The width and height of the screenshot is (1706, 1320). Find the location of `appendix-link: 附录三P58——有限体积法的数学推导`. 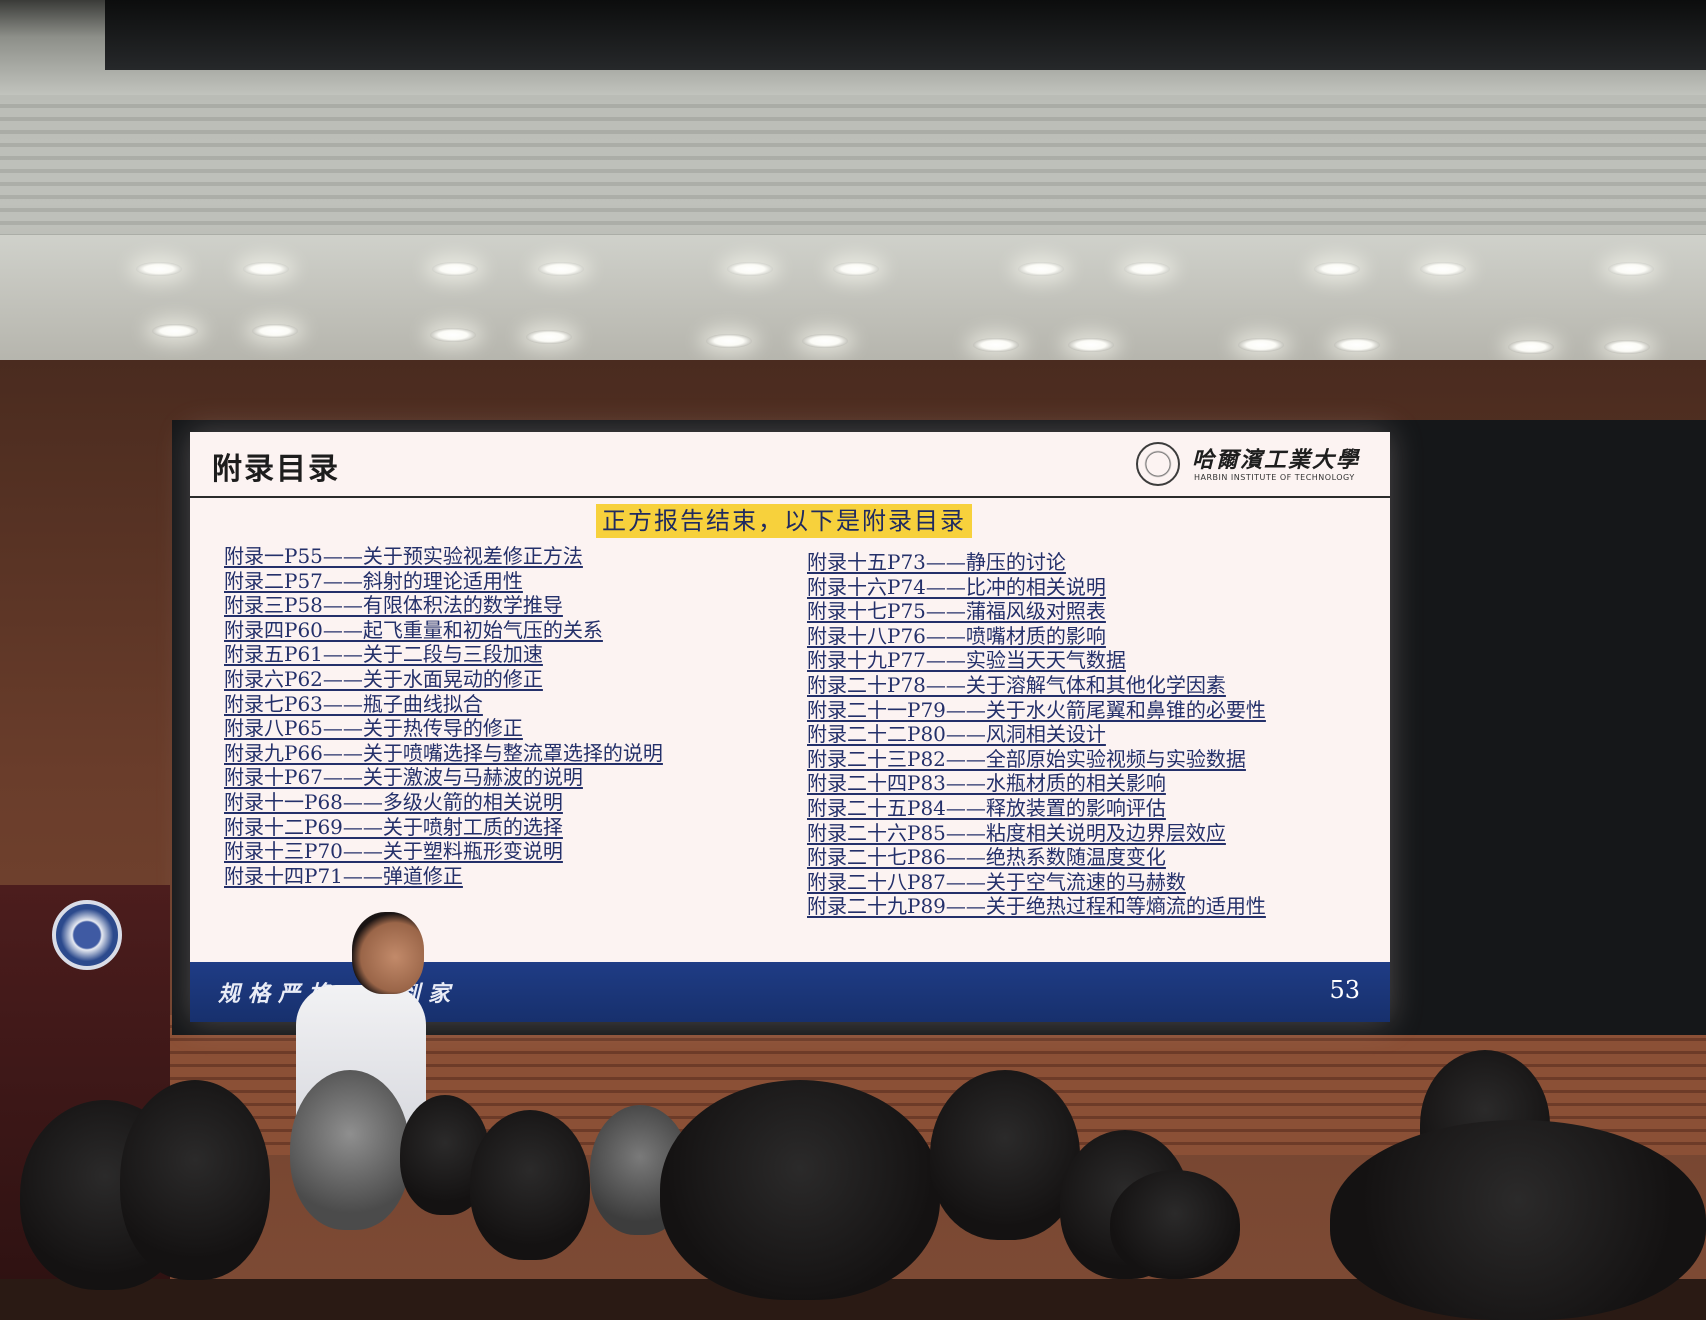

appendix-link: 附录三P58——有限体积法的数学推导 is located at coordinates (443, 605).